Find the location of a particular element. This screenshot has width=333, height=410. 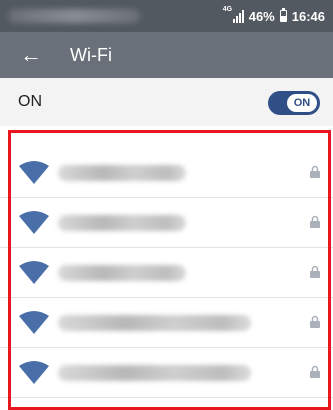

toggle-knob: ON is located at coordinates (302, 103).